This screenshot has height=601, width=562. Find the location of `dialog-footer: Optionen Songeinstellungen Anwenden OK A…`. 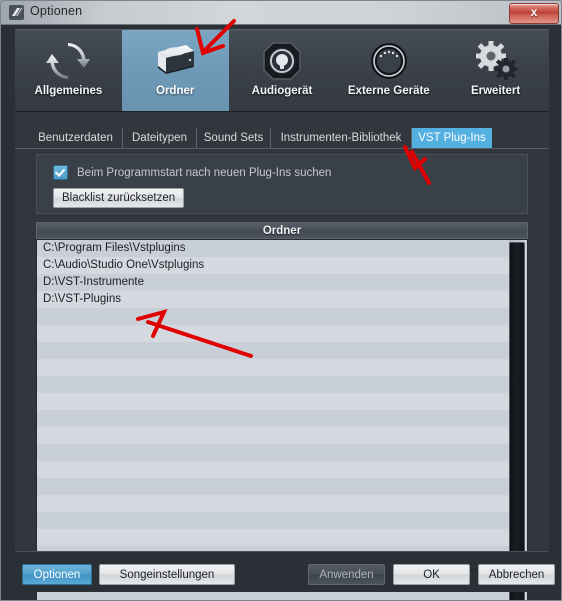

dialog-footer: Optionen Songeinstellungen Anwenden OK A… is located at coordinates (285, 571).